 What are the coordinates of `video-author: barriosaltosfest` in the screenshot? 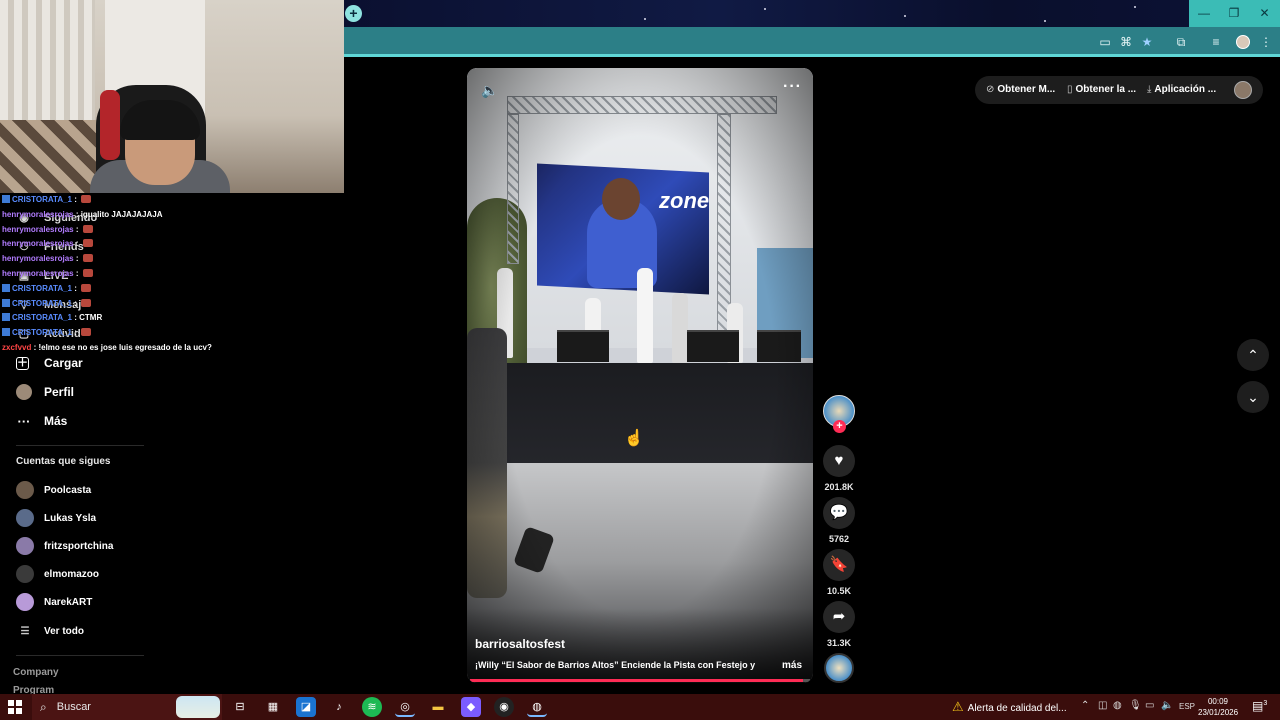 It's located at (520, 644).